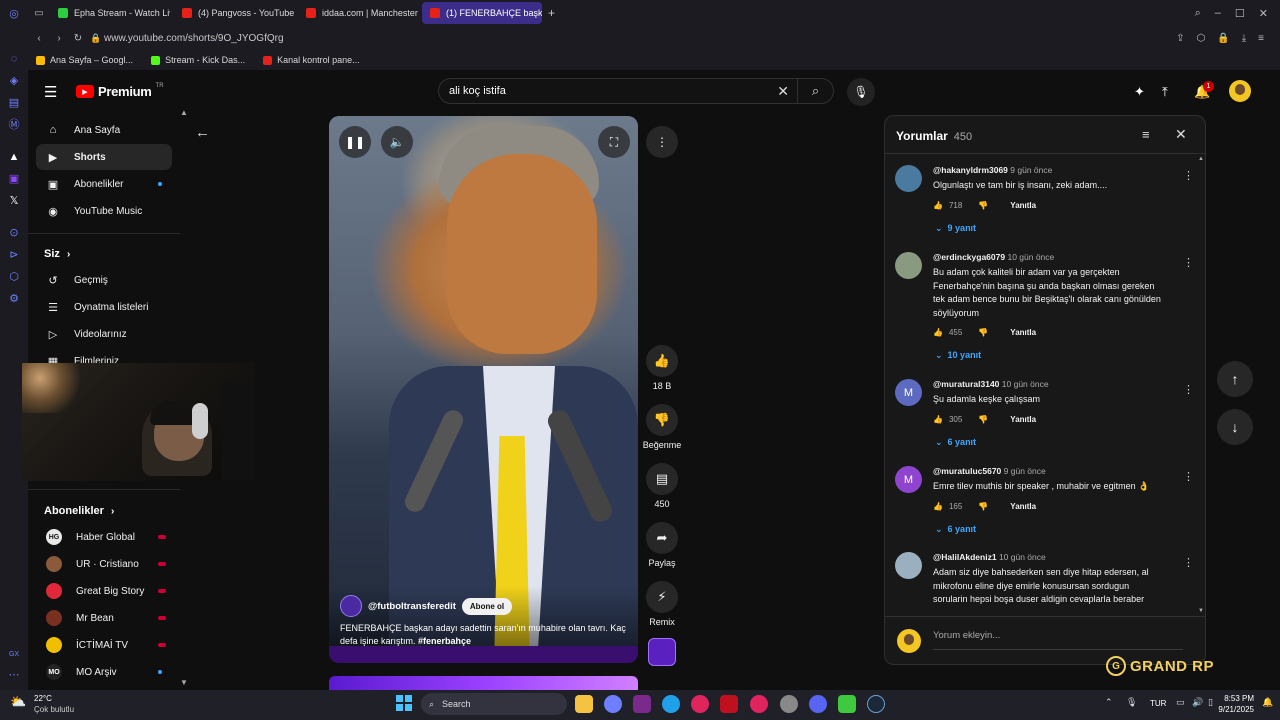 The height and width of the screenshot is (720, 1280). I want to click on create-icon: ✦, so click(1139, 92).